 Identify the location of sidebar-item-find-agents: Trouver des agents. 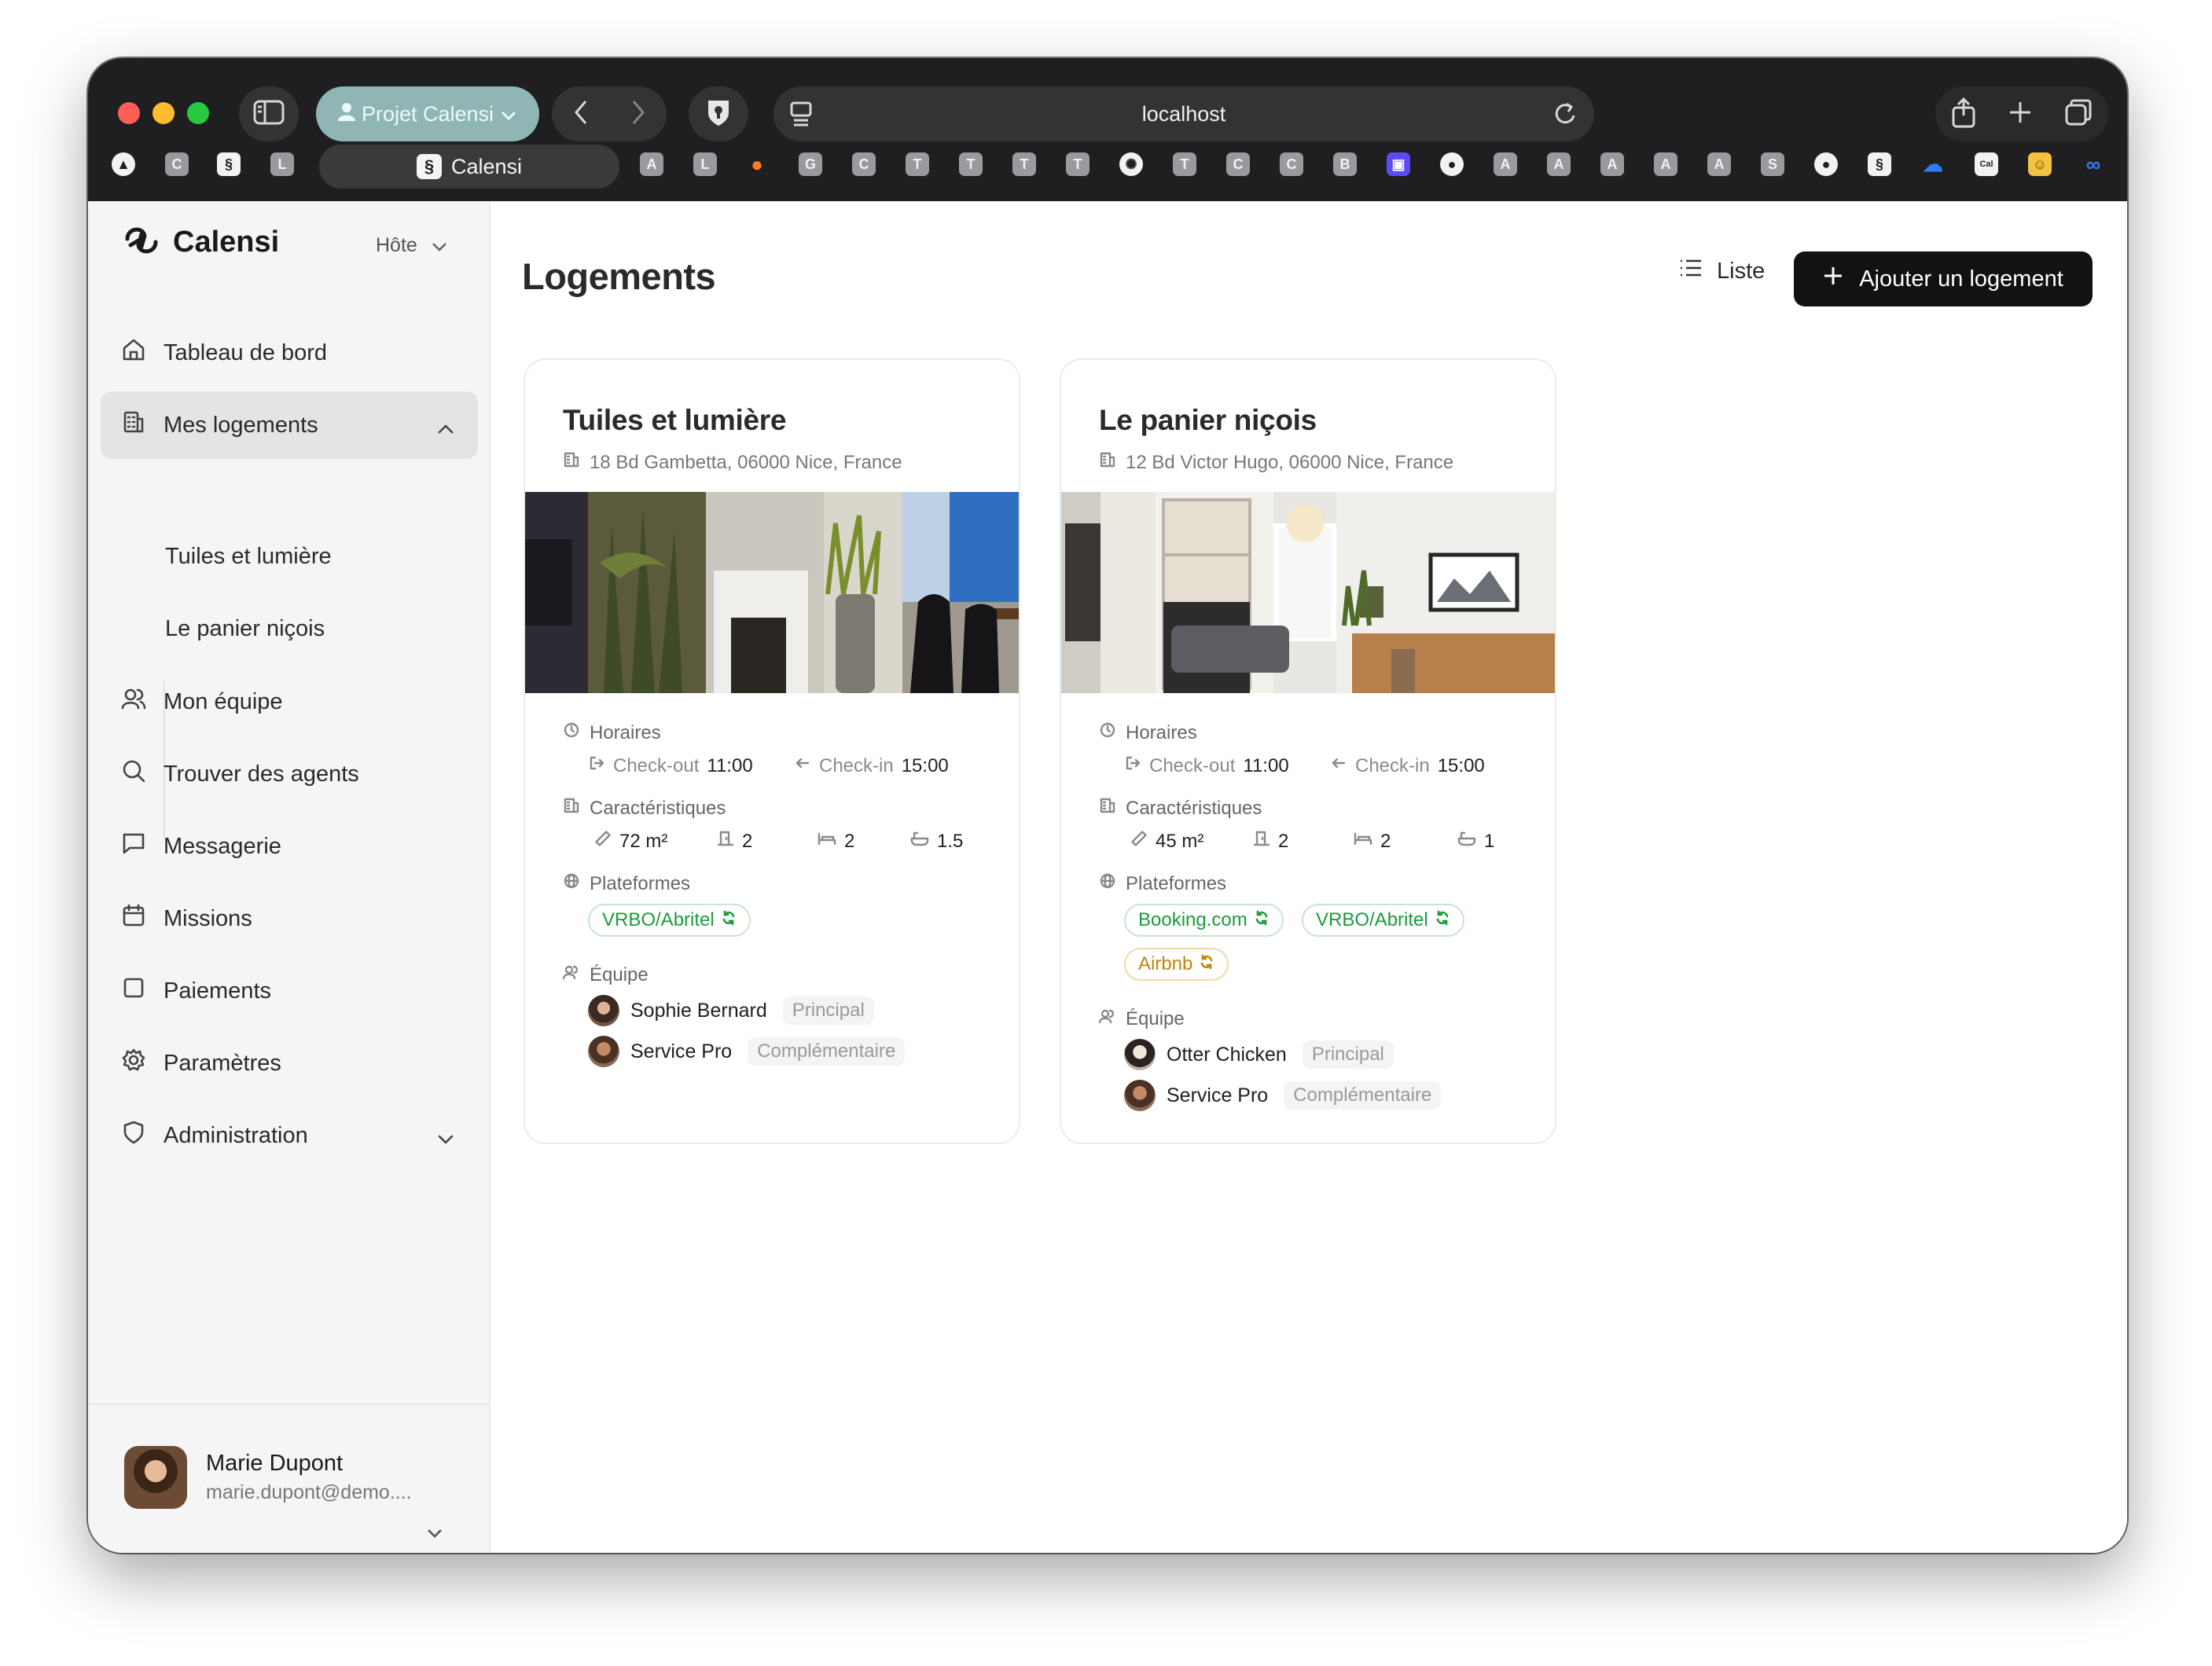
(289, 774).